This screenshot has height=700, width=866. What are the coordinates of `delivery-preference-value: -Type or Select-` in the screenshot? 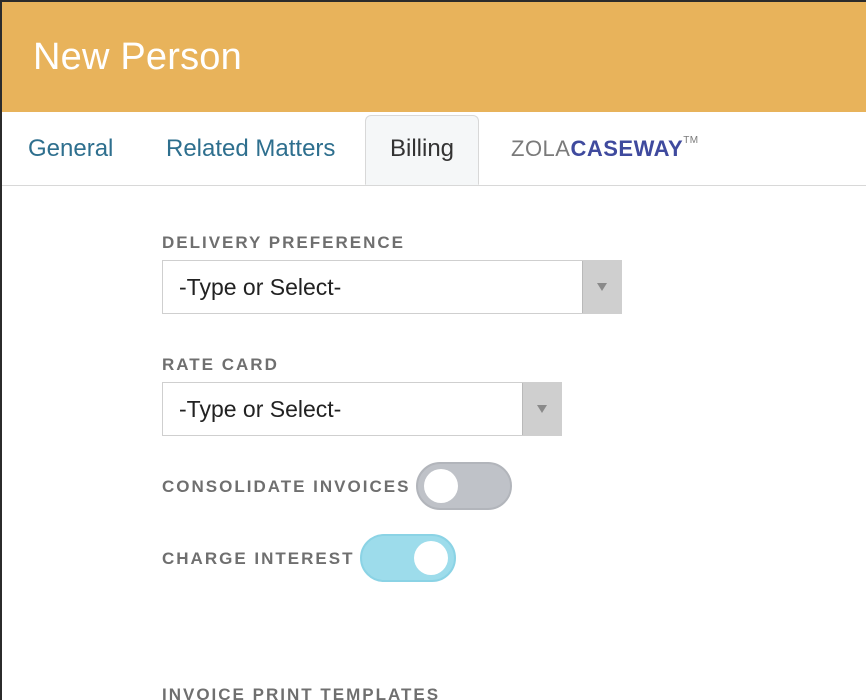 It's located at (260, 287).